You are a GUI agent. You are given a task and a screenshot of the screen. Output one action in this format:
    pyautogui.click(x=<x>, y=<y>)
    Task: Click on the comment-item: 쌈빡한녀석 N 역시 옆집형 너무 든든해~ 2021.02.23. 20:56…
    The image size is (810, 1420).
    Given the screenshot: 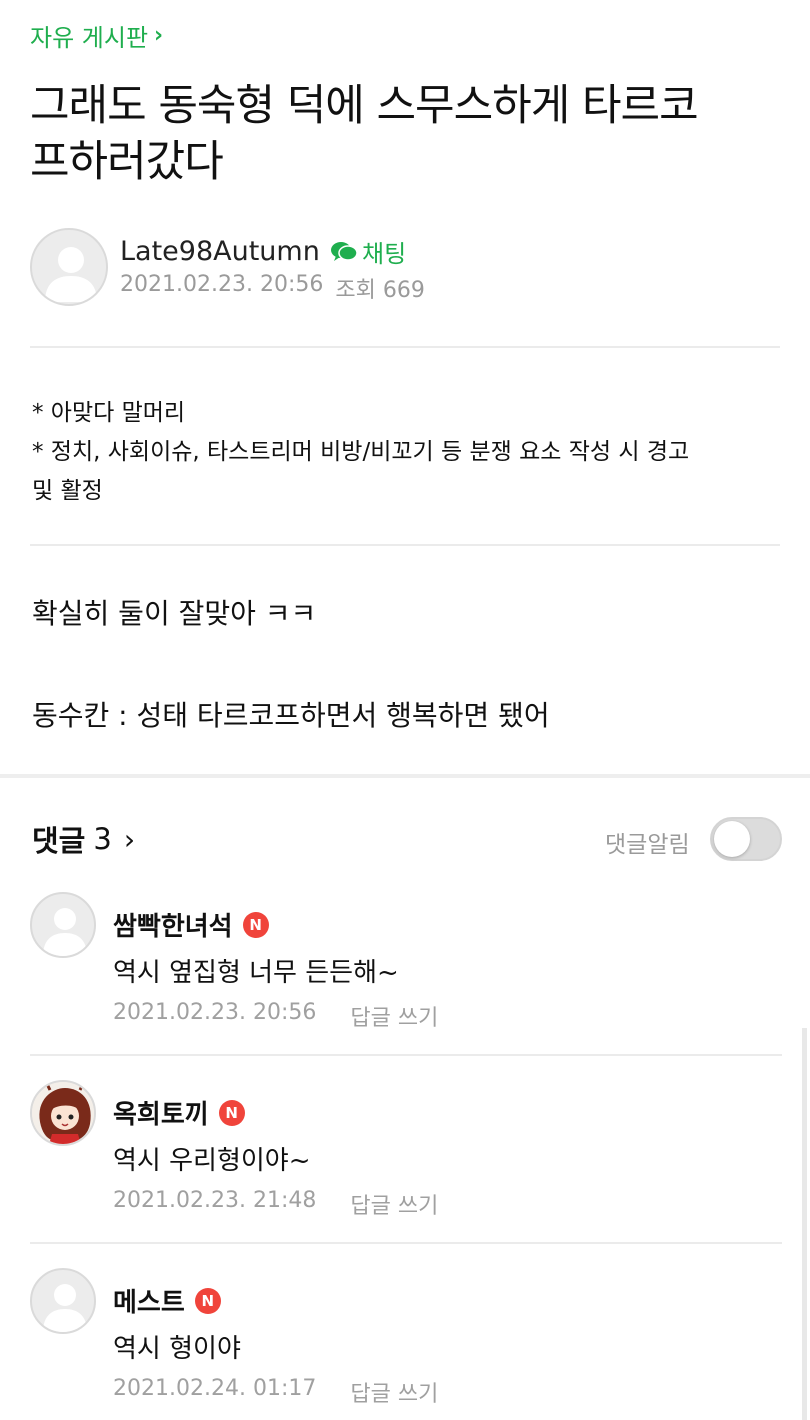 What is the action you would take?
    pyautogui.click(x=405, y=967)
    